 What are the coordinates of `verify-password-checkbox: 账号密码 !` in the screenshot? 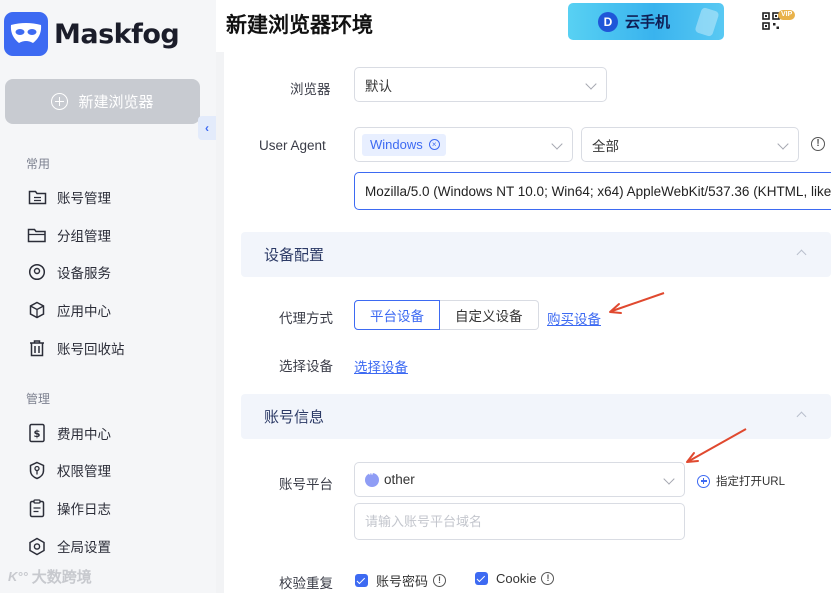 It's located at (401, 580).